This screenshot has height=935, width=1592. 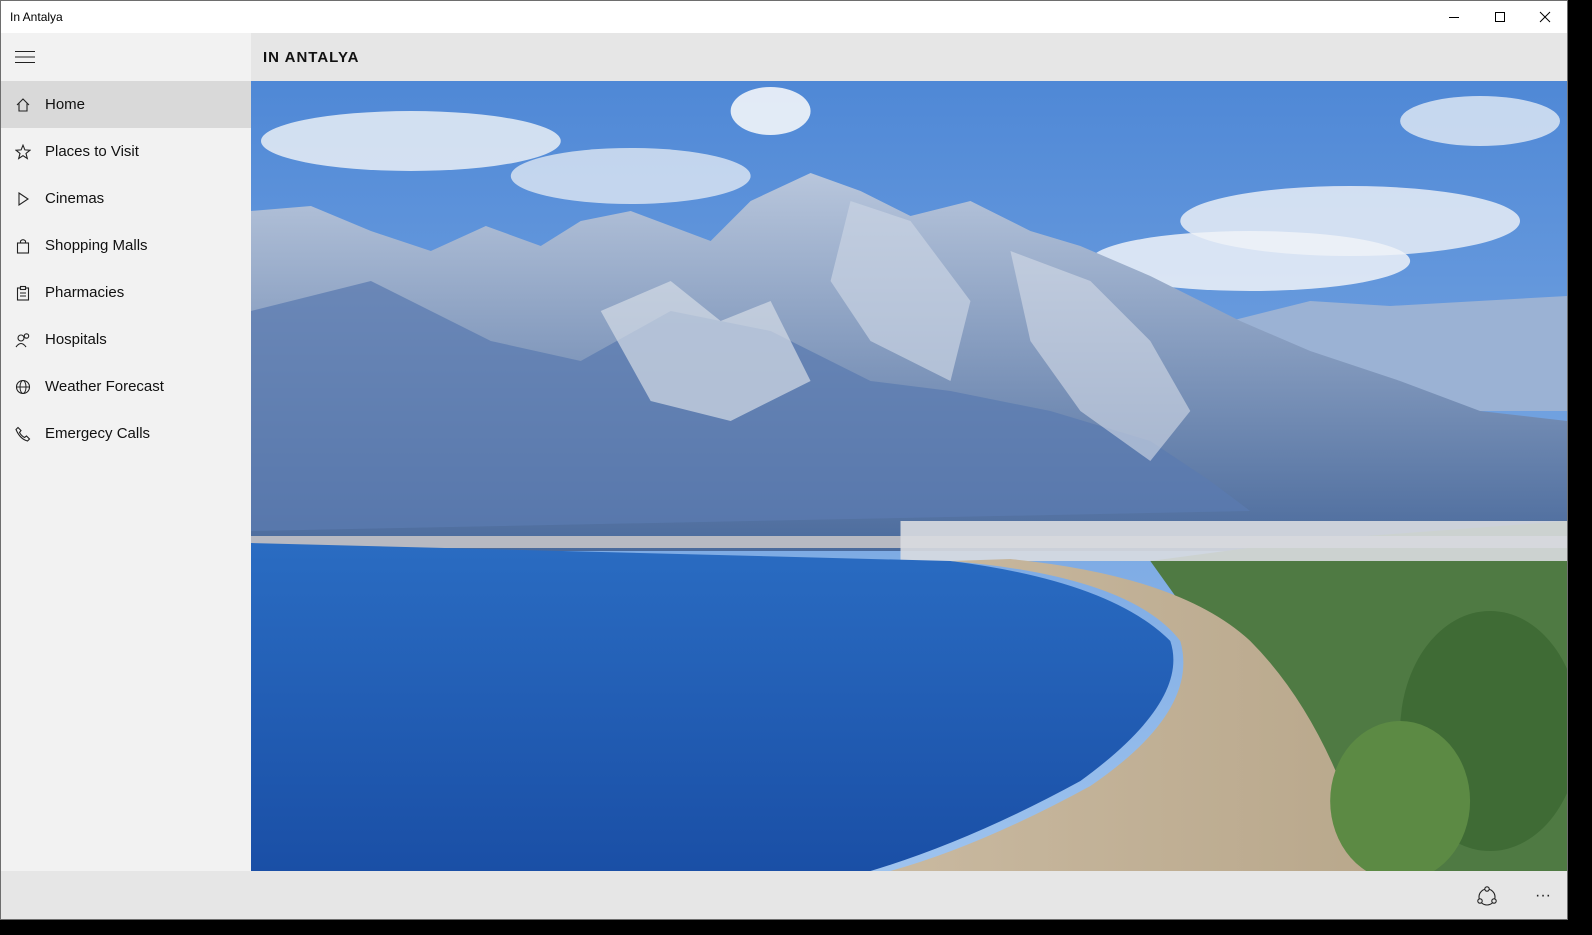 I want to click on nav-item-emergency: Emergecy Calls, so click(x=126, y=433).